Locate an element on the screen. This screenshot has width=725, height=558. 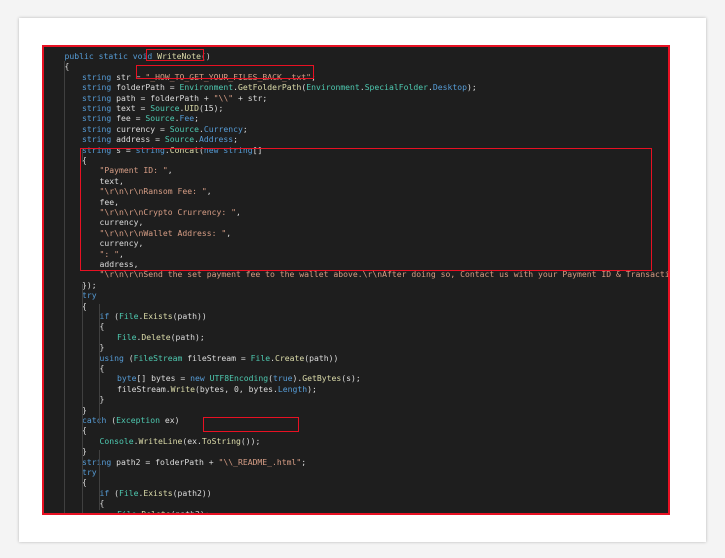
code-token: WriteLine is located at coordinates (160, 440).